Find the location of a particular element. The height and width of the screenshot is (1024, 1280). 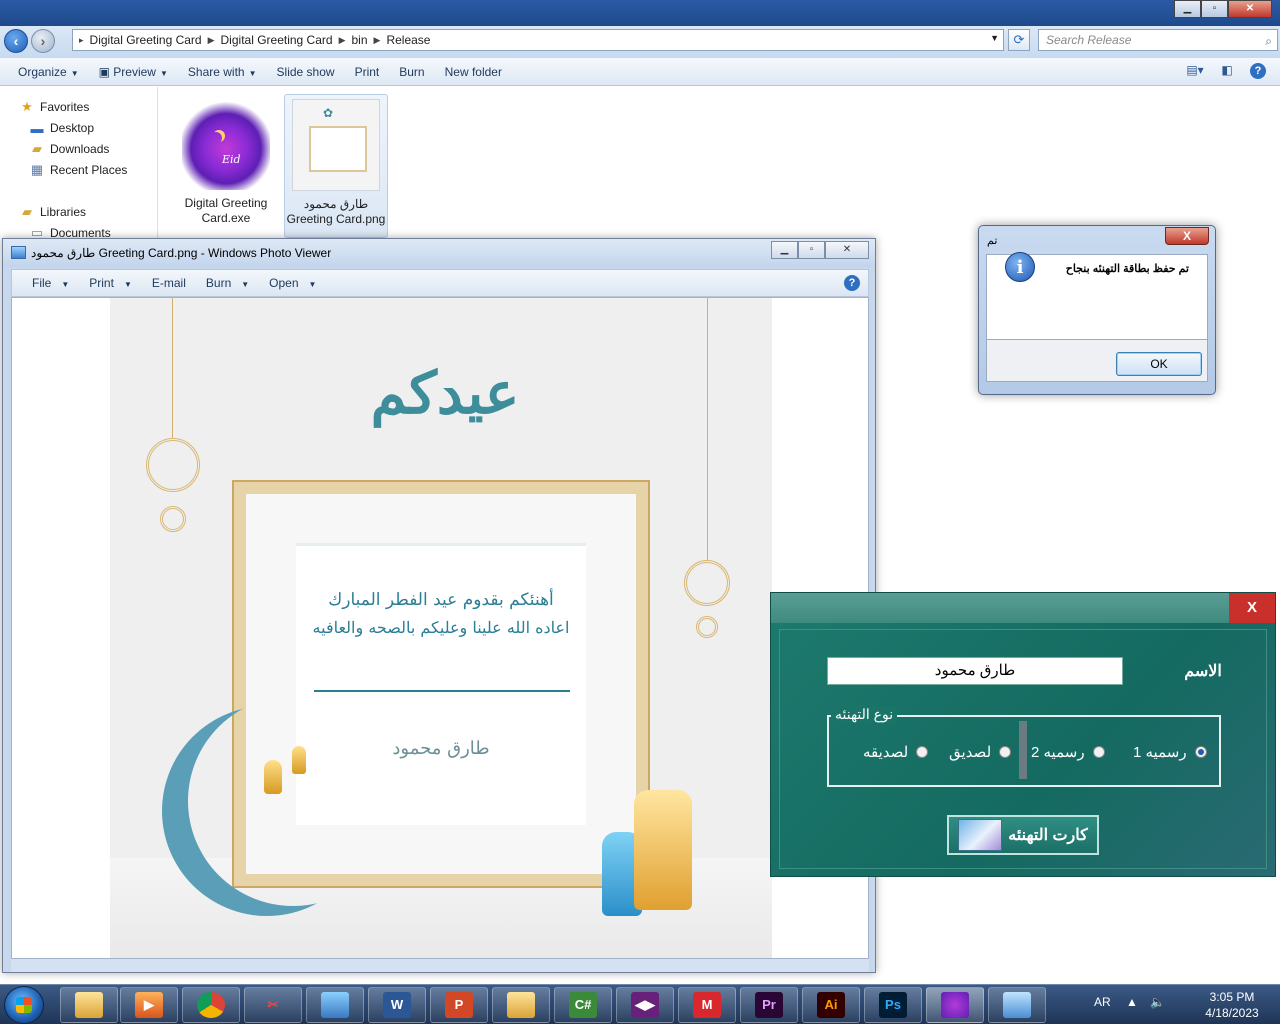

taskbar-chrome is located at coordinates (211, 1005).